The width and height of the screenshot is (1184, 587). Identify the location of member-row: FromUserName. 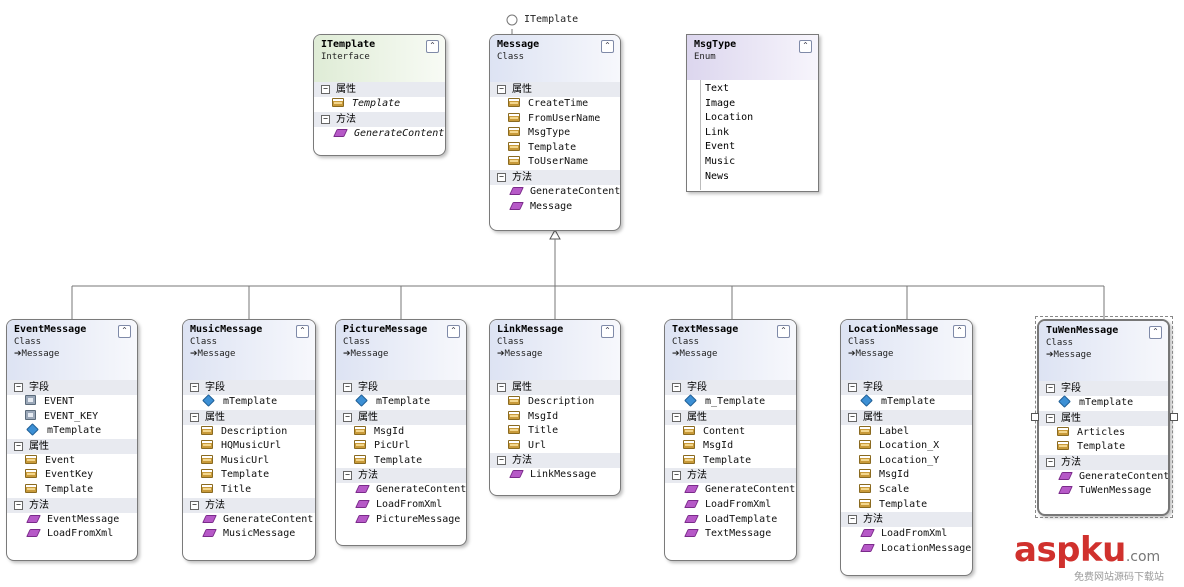
(555, 119).